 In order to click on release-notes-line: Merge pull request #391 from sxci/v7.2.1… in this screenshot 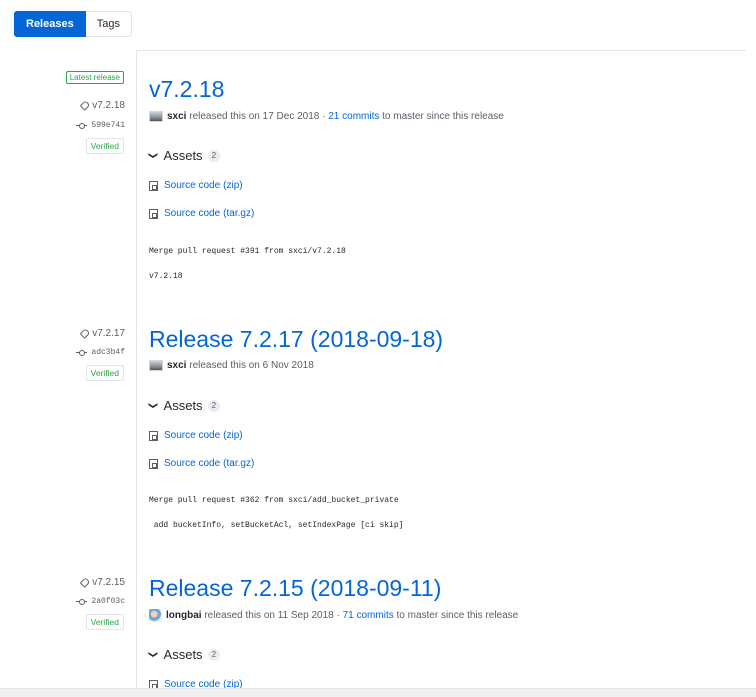, I will do `click(247, 251)`.